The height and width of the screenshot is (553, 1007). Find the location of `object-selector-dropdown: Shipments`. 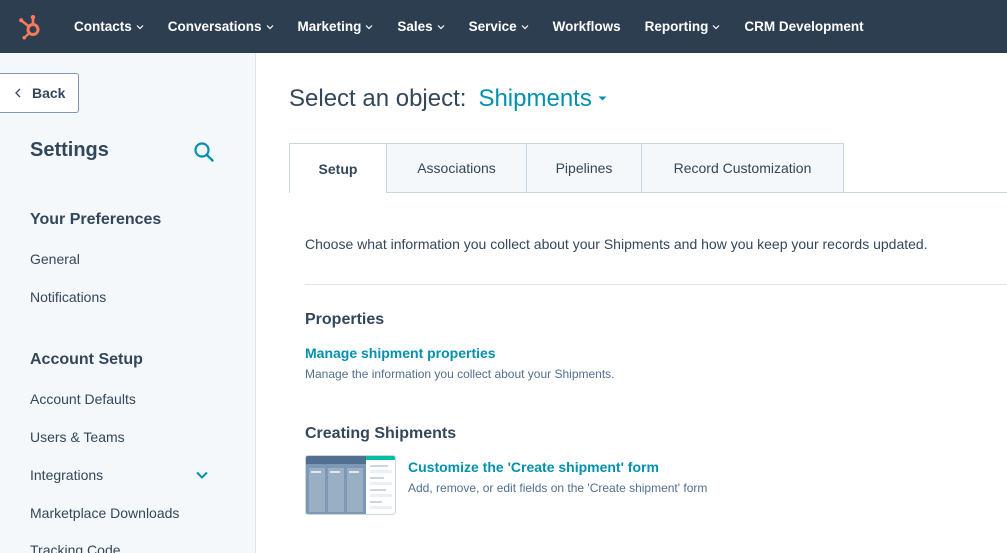

object-selector-dropdown: Shipments is located at coordinates (534, 99).